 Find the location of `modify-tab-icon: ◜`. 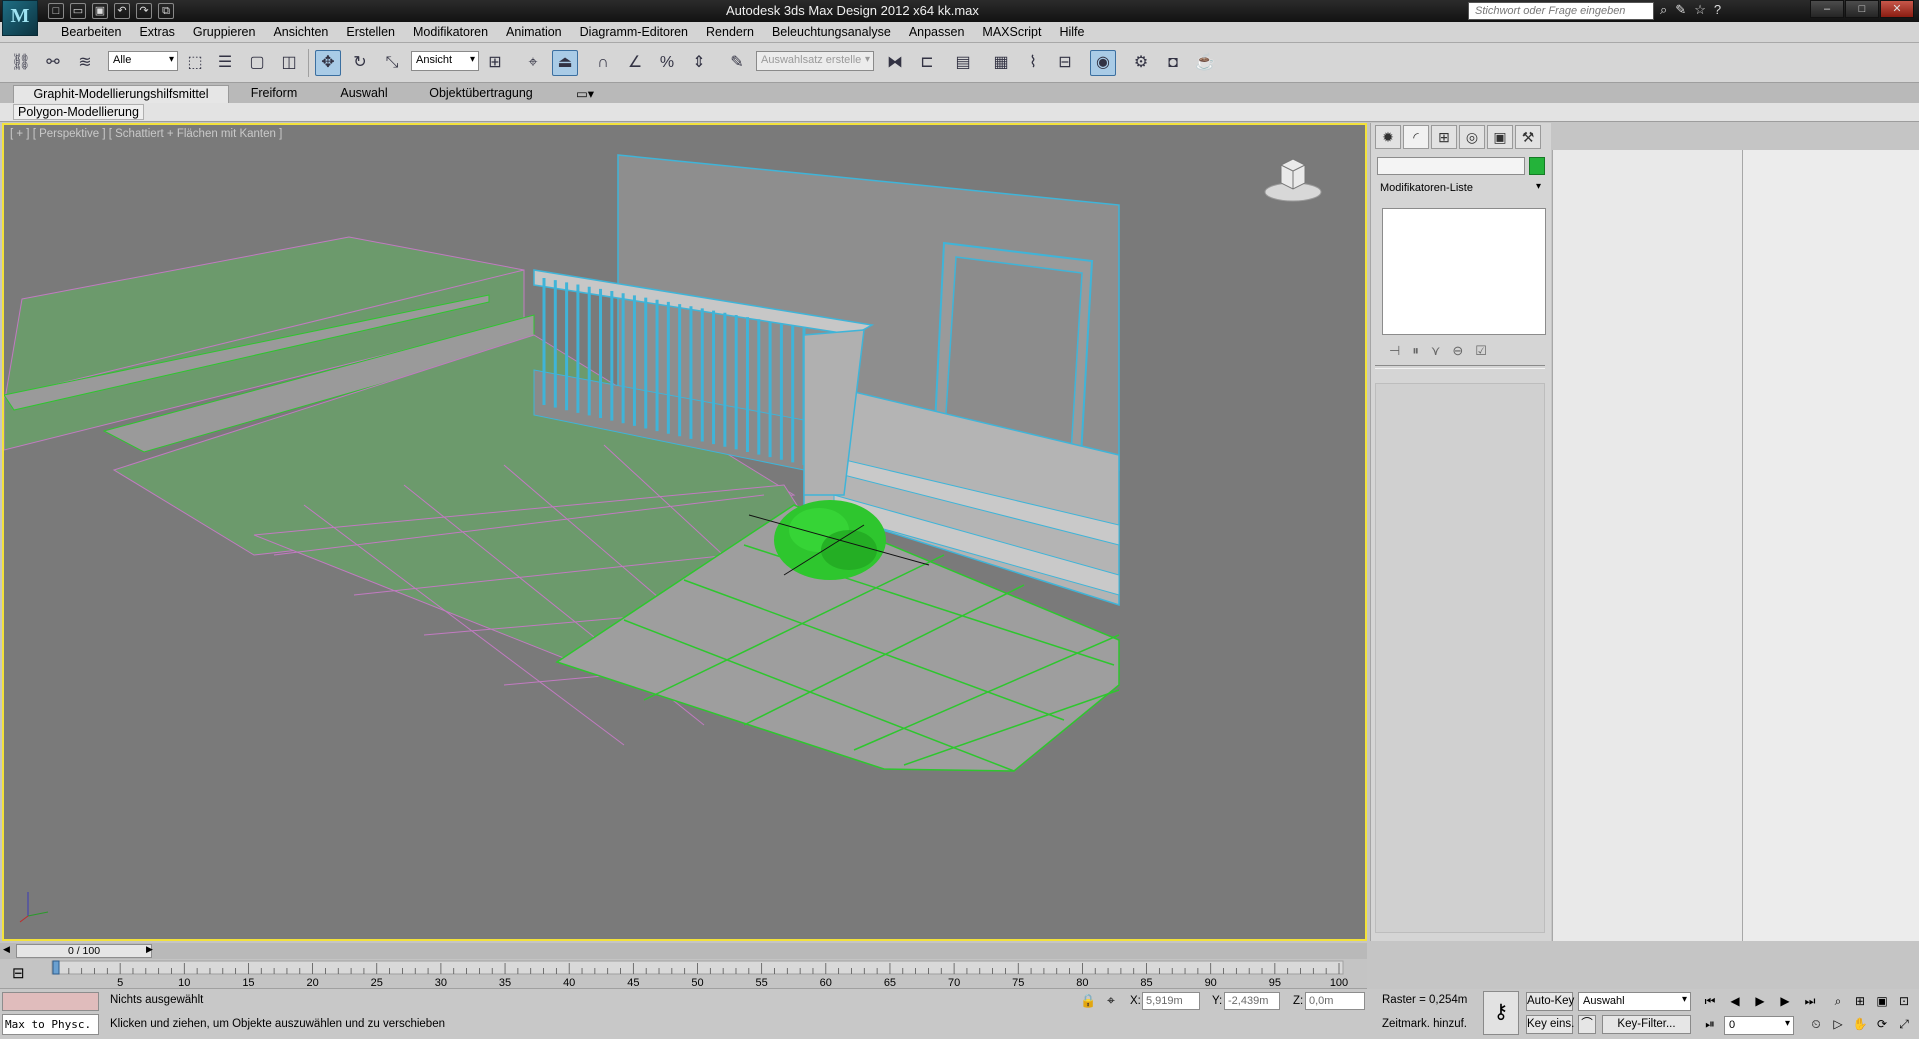

modify-tab-icon: ◜ is located at coordinates (1416, 137).